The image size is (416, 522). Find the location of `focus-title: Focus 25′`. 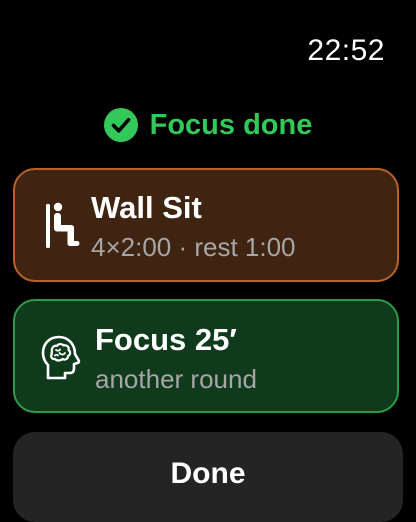

focus-title: Focus 25′ is located at coordinates (166, 339).